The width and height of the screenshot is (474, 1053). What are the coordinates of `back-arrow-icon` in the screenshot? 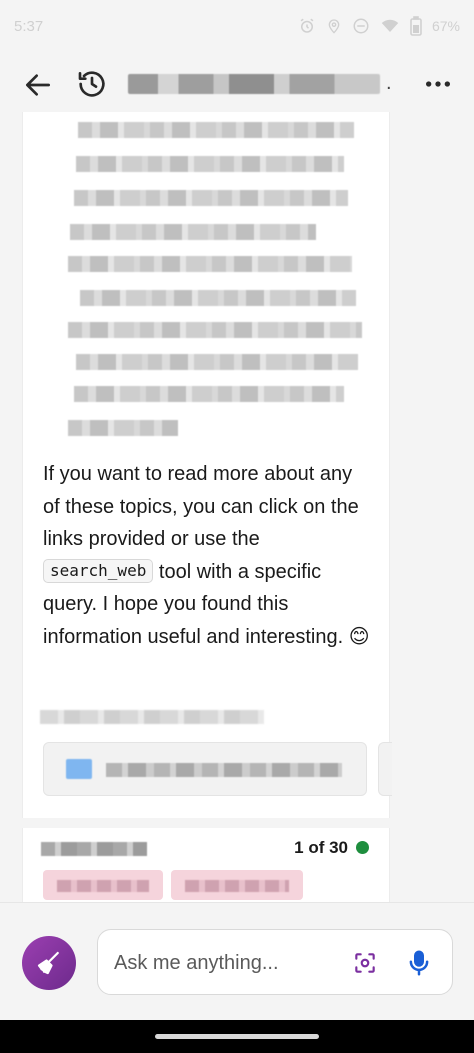 It's located at (38, 85).